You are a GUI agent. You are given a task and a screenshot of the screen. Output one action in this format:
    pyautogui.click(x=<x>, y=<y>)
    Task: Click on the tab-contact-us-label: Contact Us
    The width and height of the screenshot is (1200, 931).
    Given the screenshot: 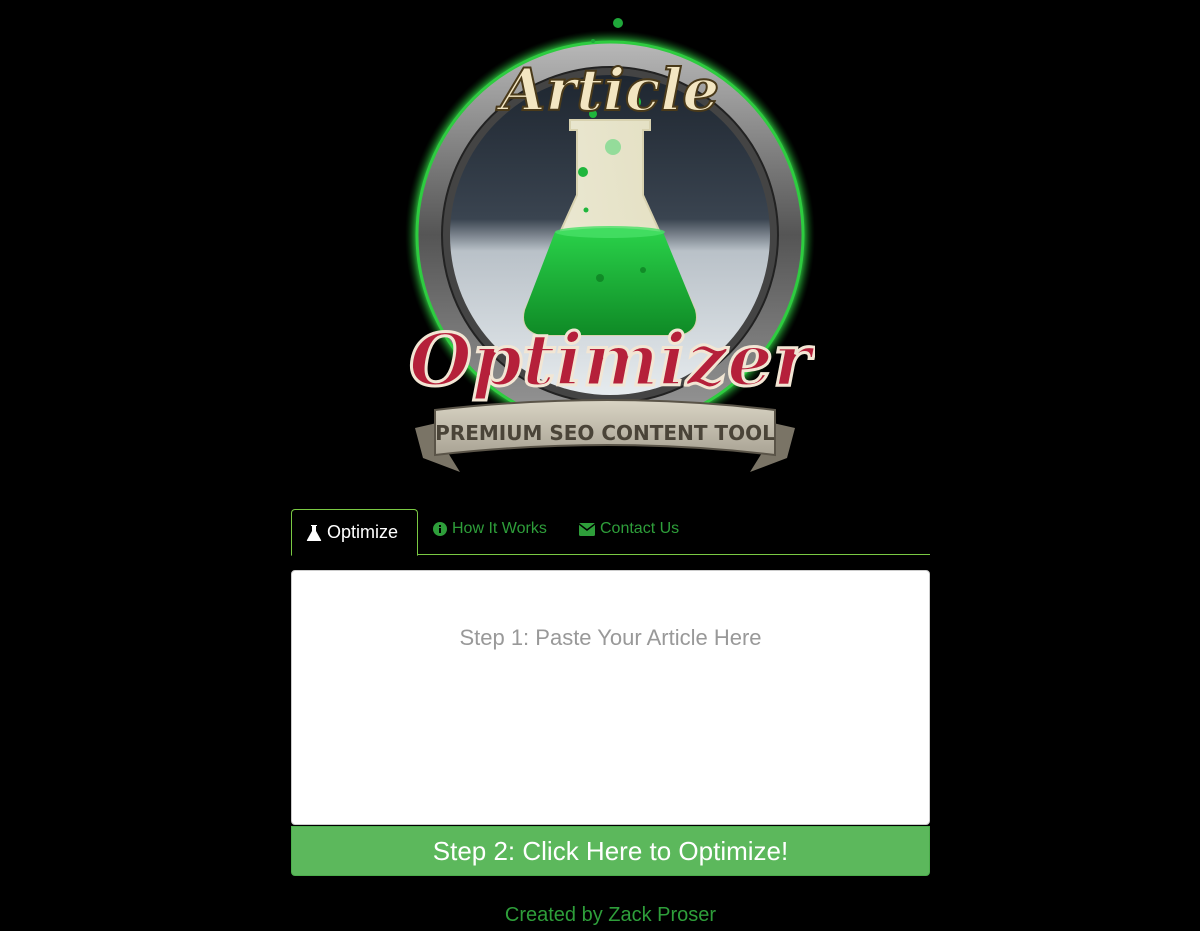 What is the action you would take?
    pyautogui.click(x=640, y=528)
    